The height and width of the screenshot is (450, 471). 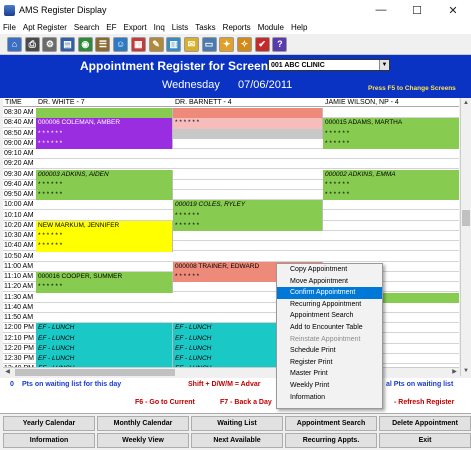 What do you see at coordinates (159, 27) in the screenshot?
I see `menu-inq: Inq` at bounding box center [159, 27].